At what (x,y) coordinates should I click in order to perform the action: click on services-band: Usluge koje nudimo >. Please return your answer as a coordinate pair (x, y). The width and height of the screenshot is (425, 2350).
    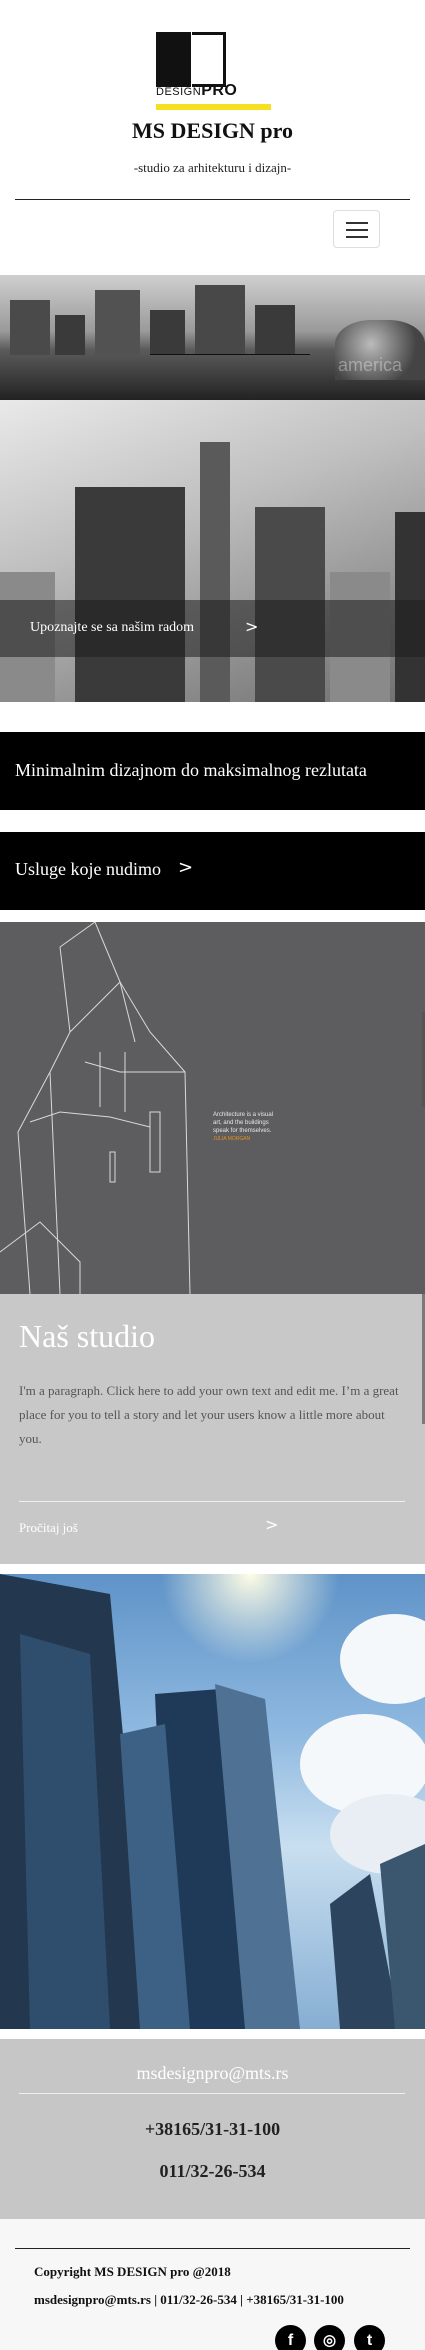
    Looking at the image, I should click on (212, 871).